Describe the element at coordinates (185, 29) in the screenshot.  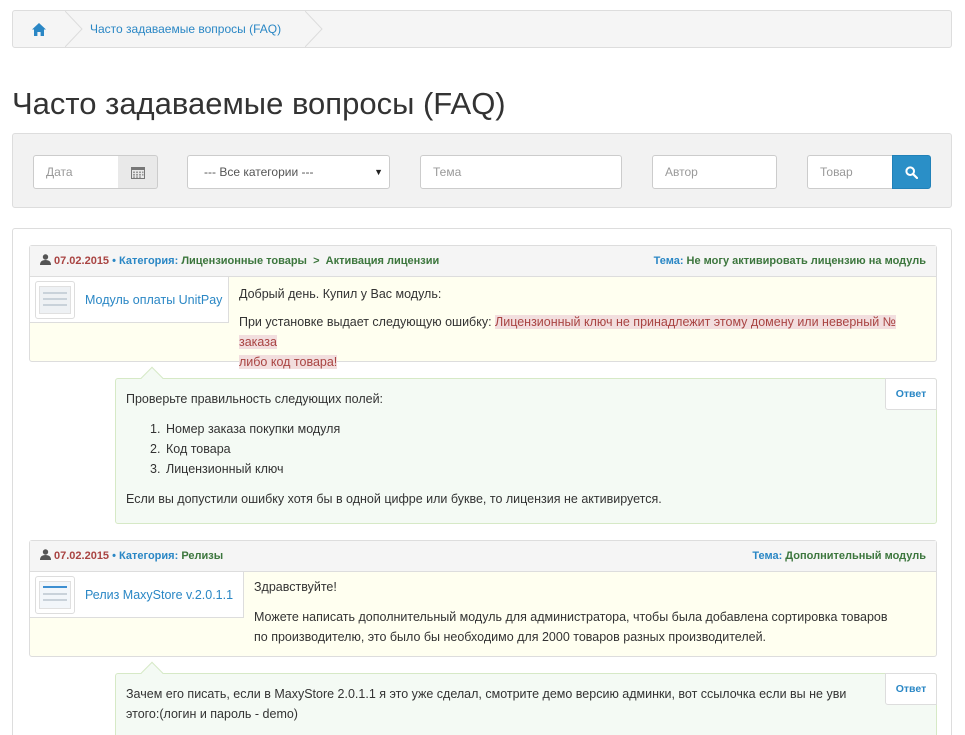
I see `breadcrumb-current-link: Часто задаваемые вопросы (FAQ)` at that location.